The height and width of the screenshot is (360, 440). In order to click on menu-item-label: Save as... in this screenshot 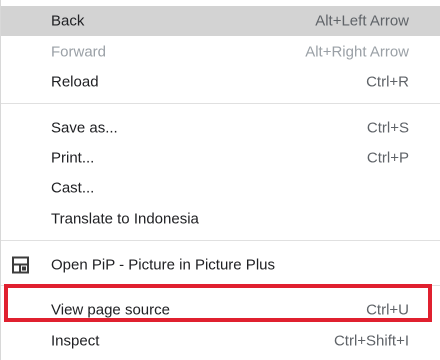, I will do `click(84, 128)`.